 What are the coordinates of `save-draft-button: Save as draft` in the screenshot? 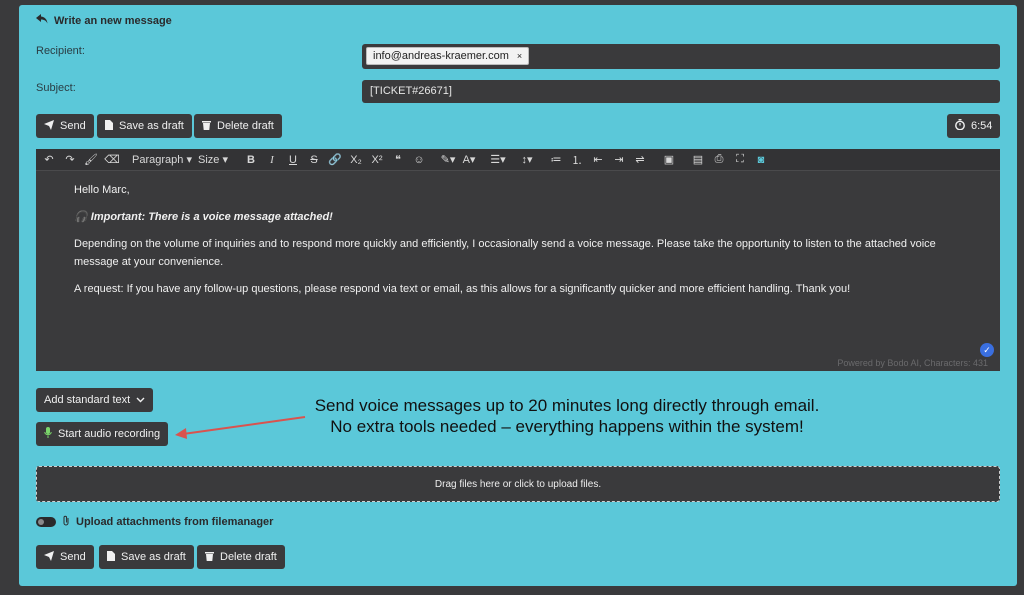 It's located at (144, 126).